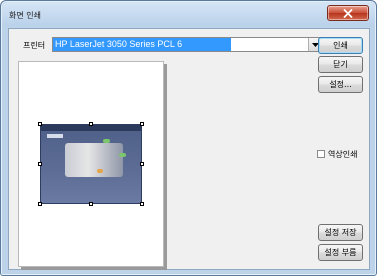 This screenshot has height=276, width=377. Describe the element at coordinates (142, 124) in the screenshot. I see `resize-handle-top-right` at that location.